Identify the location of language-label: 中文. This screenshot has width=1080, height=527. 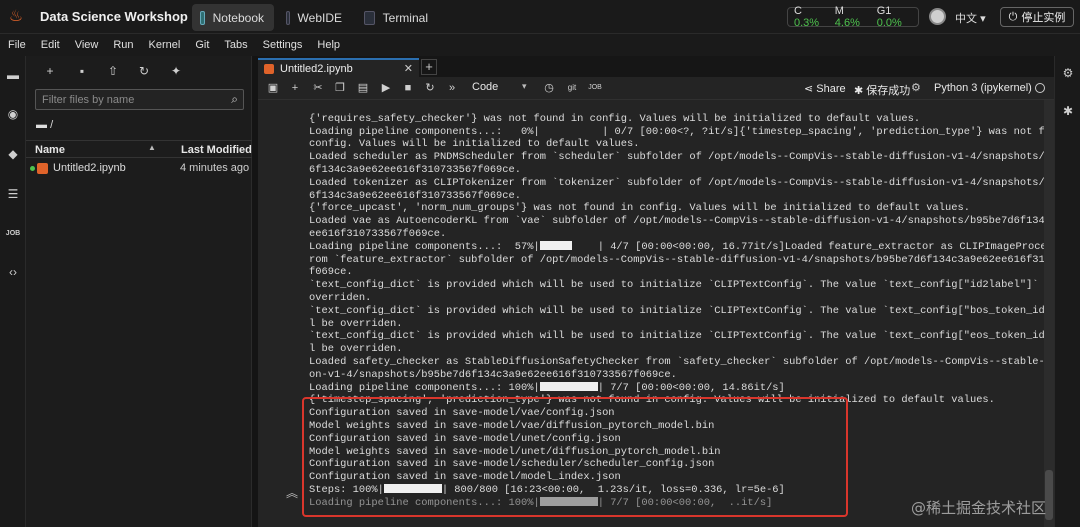
(966, 19).